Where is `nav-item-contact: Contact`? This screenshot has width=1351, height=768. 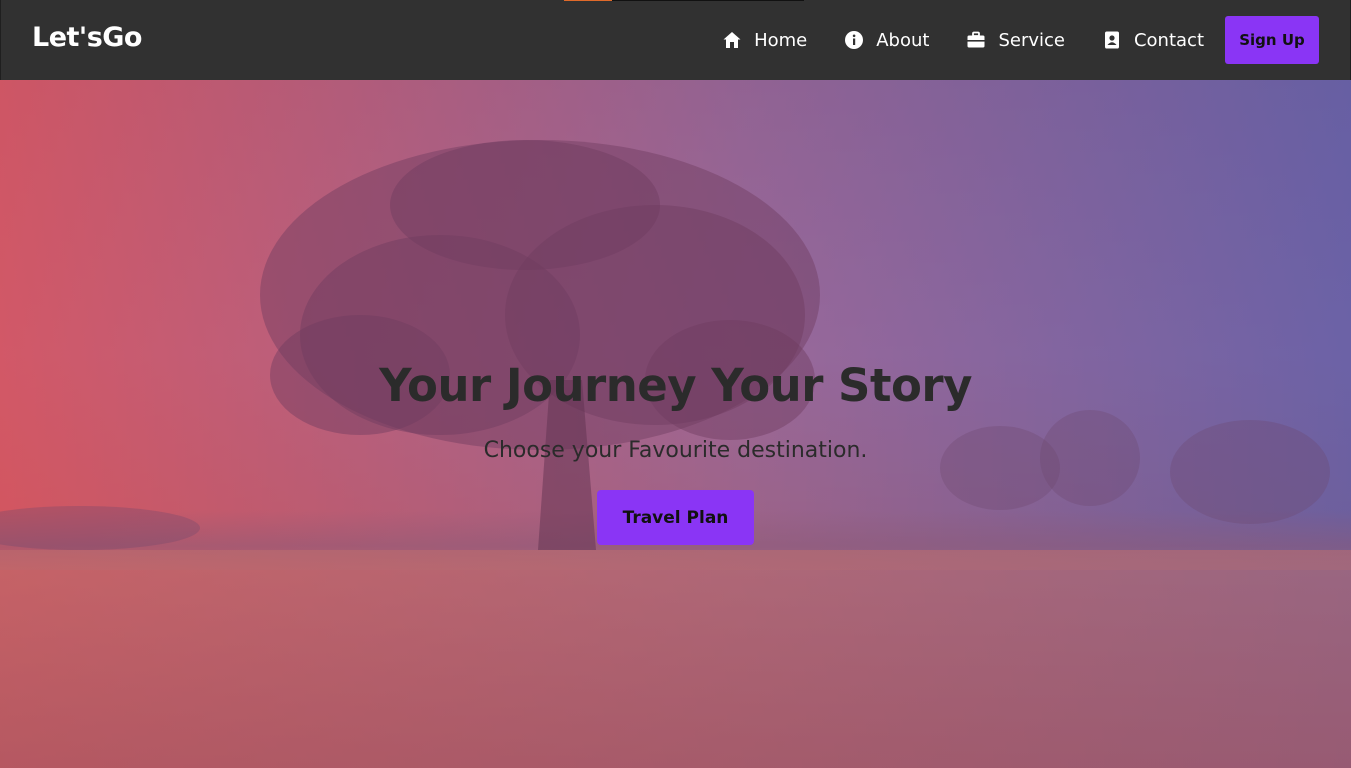
nav-item-contact: Contact is located at coordinates (1152, 40).